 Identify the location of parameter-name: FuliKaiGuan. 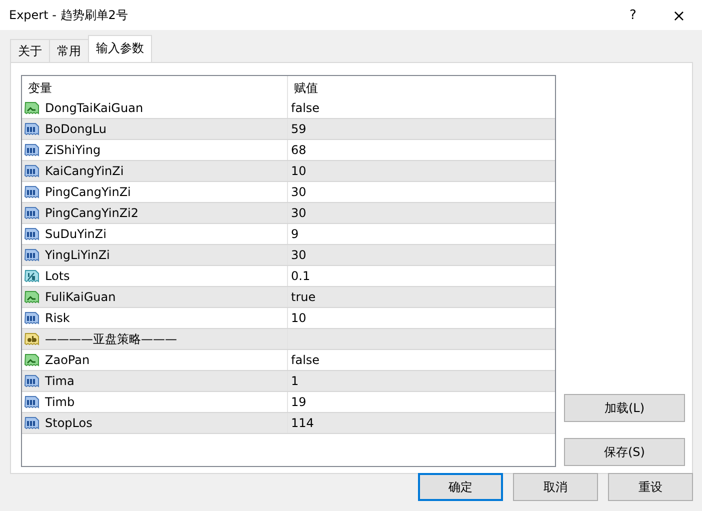
(80, 297).